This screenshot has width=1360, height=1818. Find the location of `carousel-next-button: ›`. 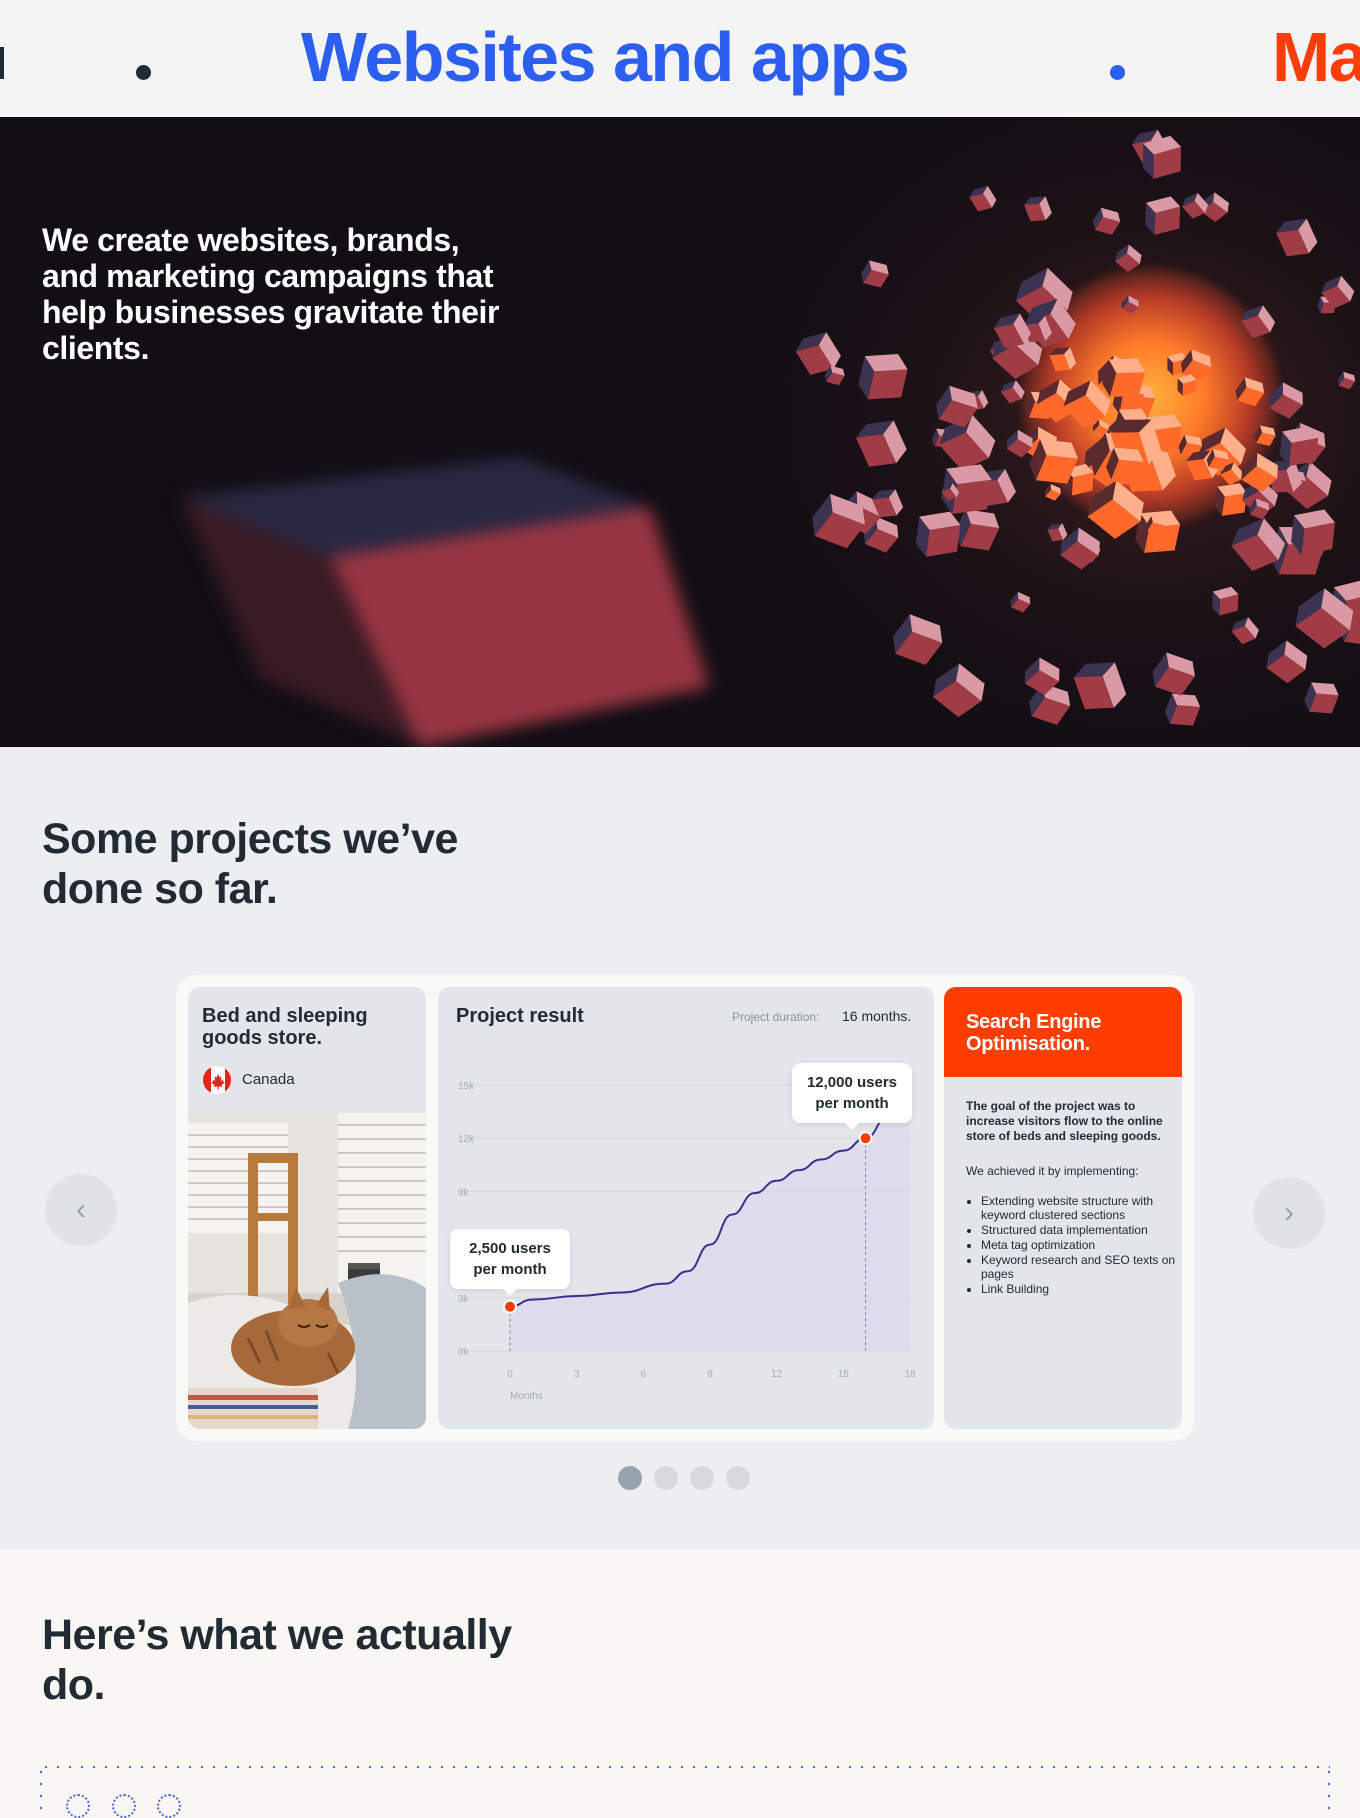

carousel-next-button: › is located at coordinates (1289, 1213).